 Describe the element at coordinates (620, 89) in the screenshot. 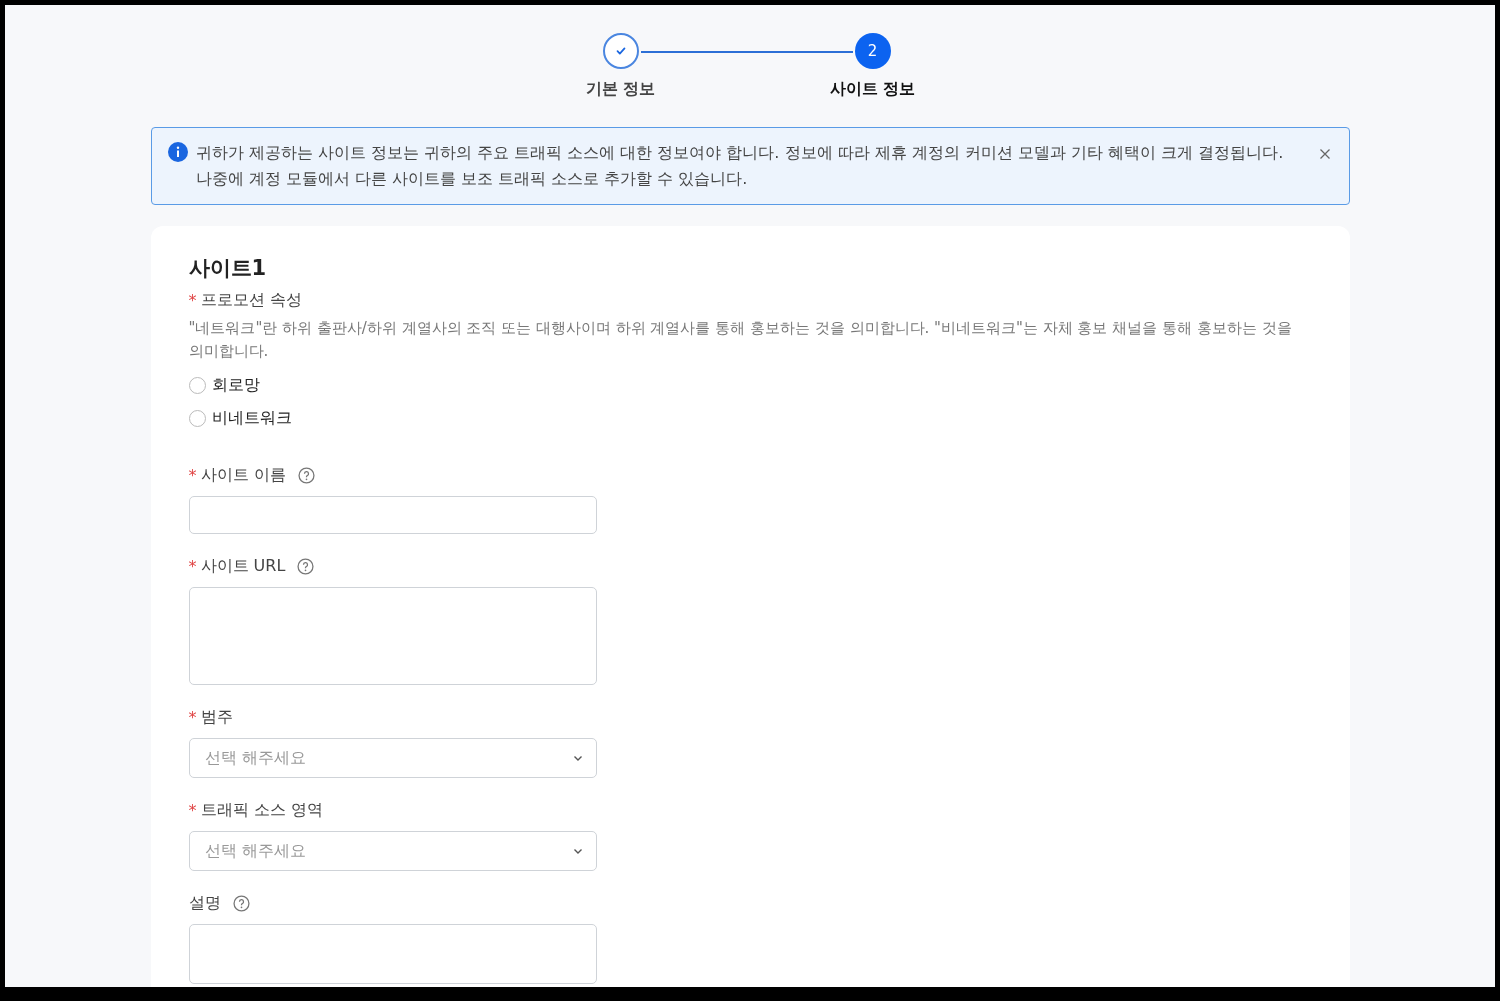

I see `step-label: 기본 정보` at that location.